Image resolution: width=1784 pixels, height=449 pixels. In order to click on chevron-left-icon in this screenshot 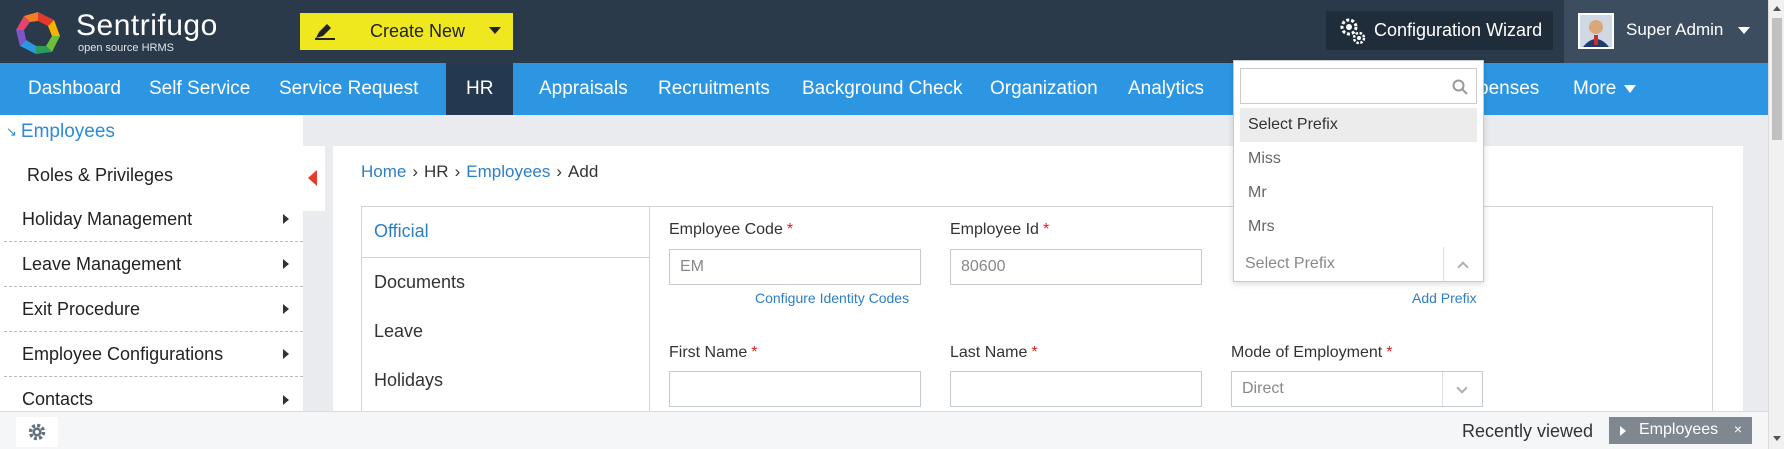, I will do `click(312, 178)`.